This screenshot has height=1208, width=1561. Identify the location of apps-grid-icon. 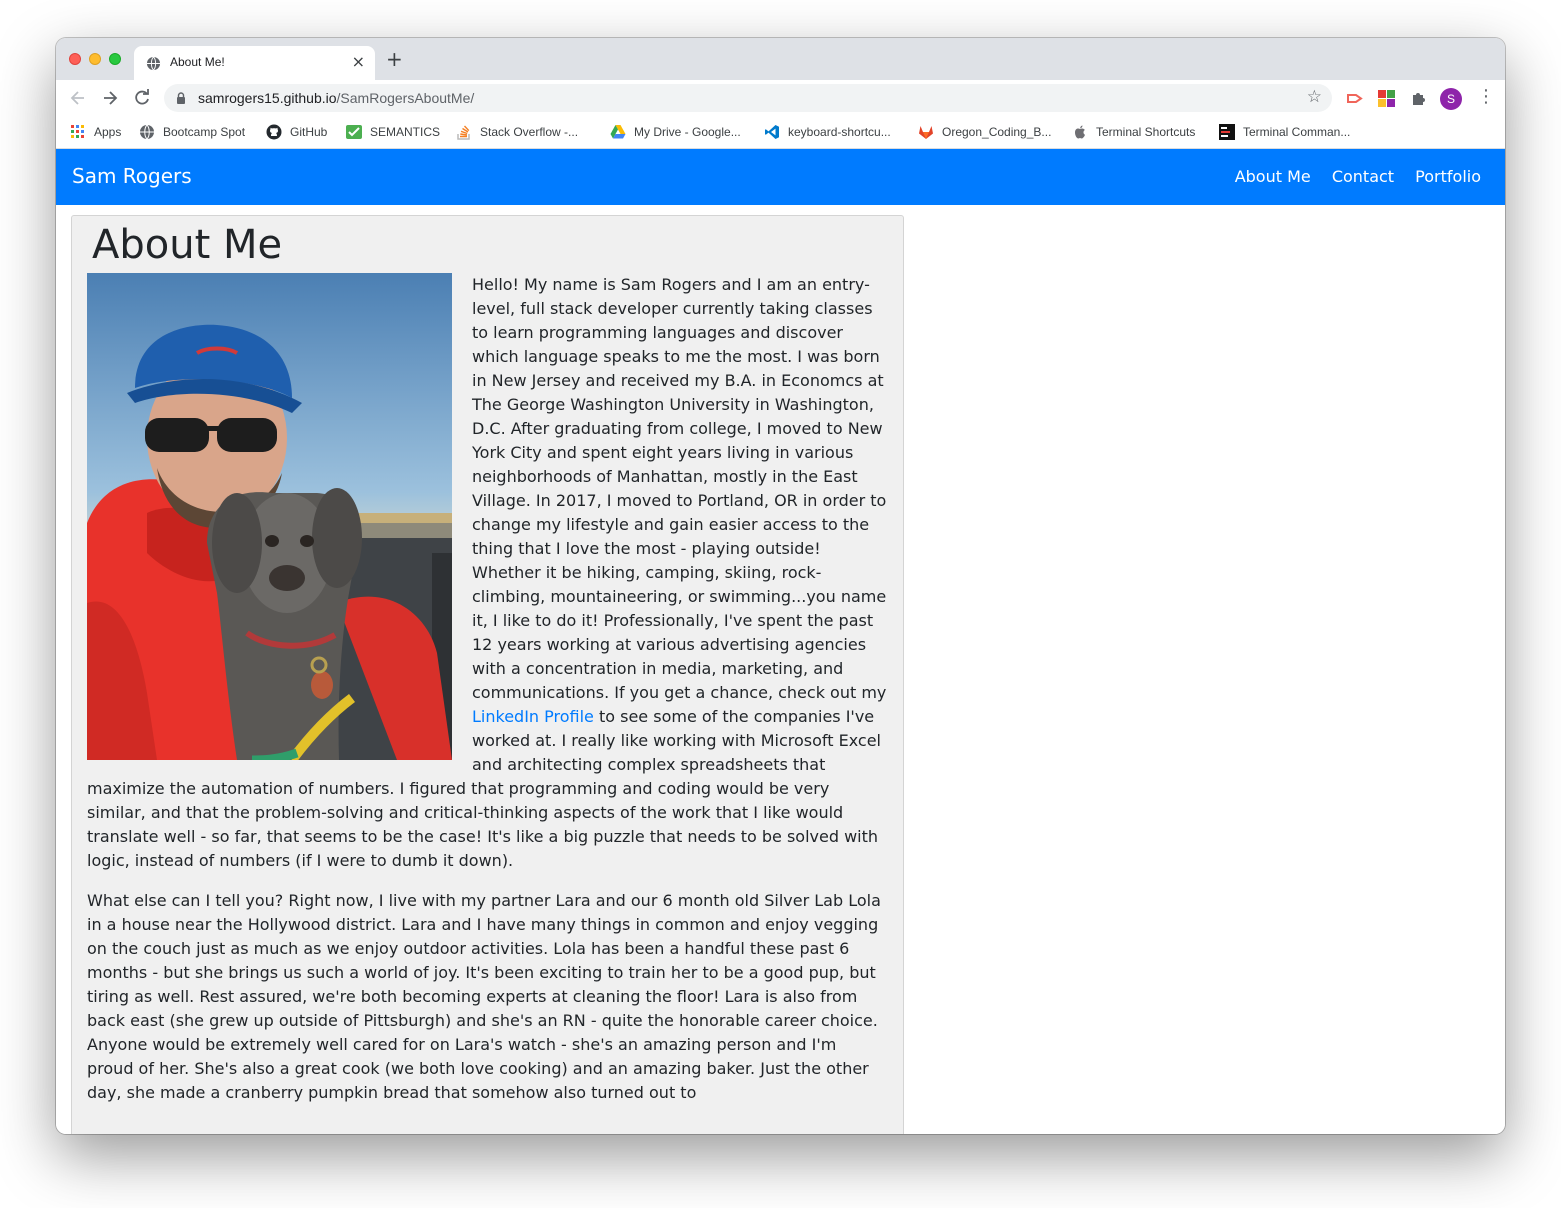
(77, 131).